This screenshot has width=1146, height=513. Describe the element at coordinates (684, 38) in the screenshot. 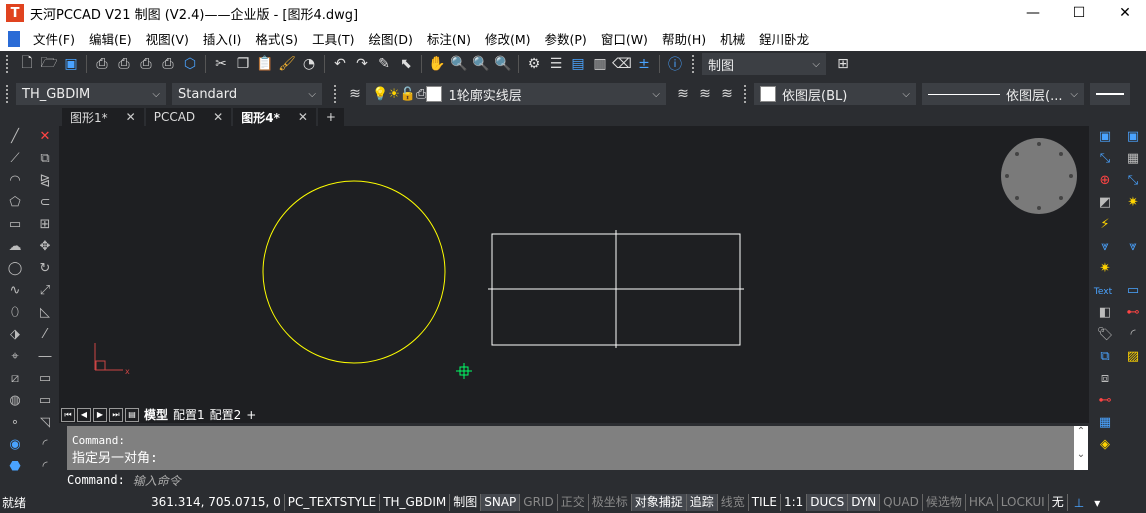

I see `menu-help: 帮助(H)` at that location.